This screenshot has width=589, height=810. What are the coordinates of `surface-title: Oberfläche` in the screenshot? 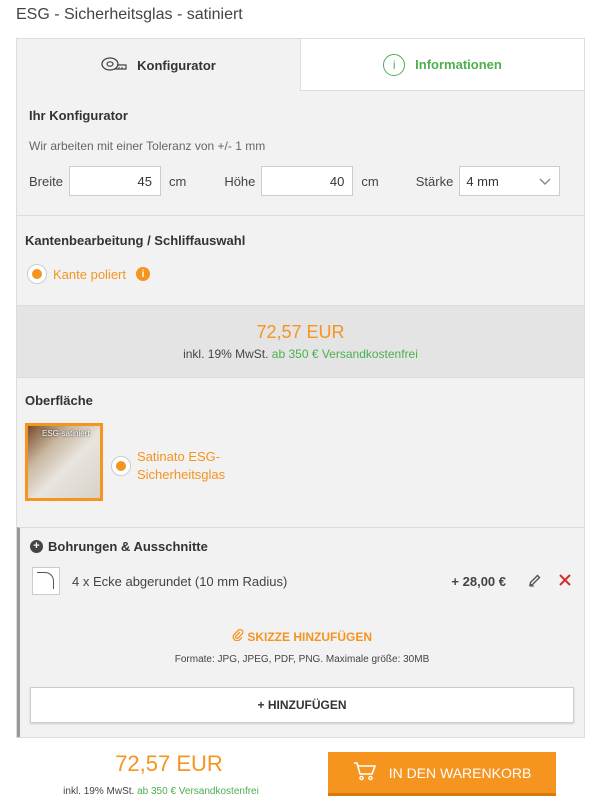 It's located at (59, 400).